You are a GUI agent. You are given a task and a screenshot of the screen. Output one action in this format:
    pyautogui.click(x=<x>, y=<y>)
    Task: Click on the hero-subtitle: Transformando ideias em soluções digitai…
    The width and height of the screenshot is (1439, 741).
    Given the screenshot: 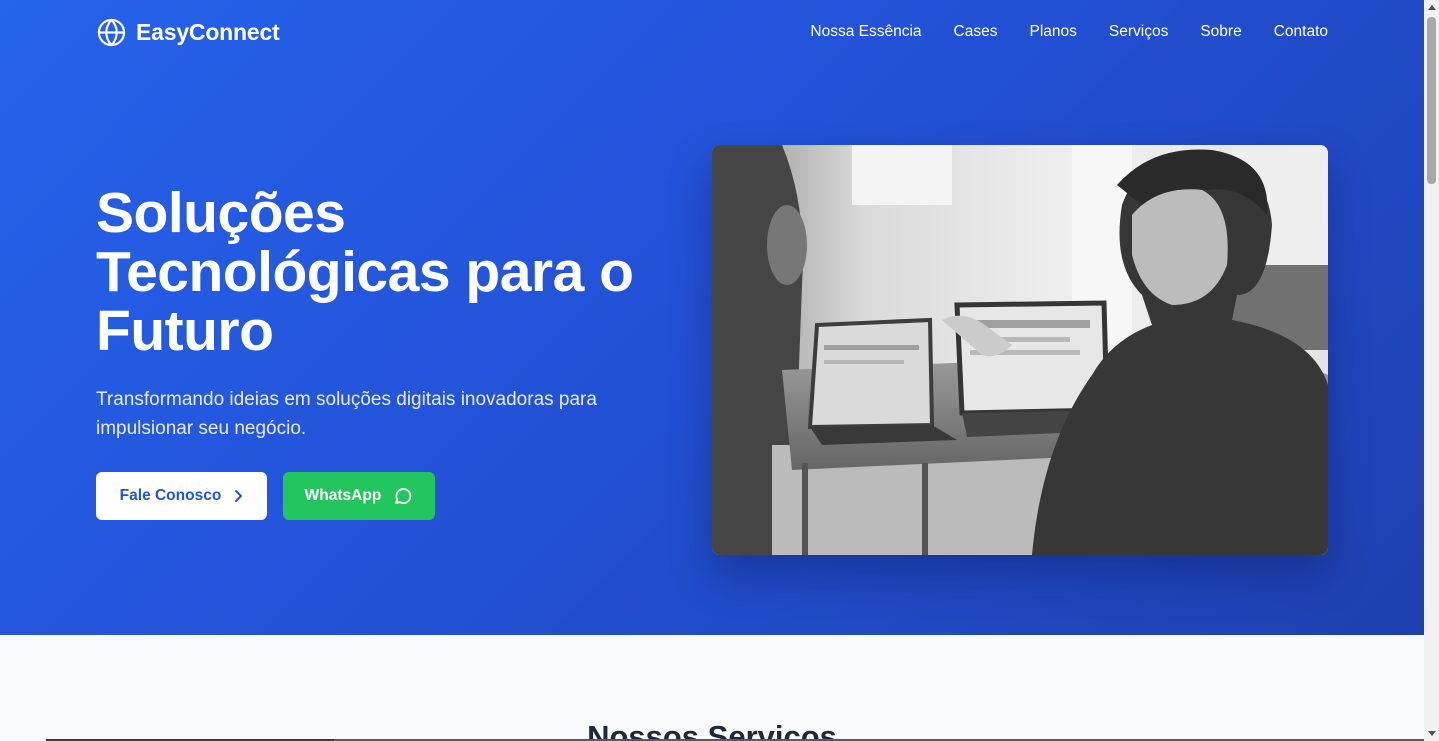 What is the action you would take?
    pyautogui.click(x=346, y=414)
    